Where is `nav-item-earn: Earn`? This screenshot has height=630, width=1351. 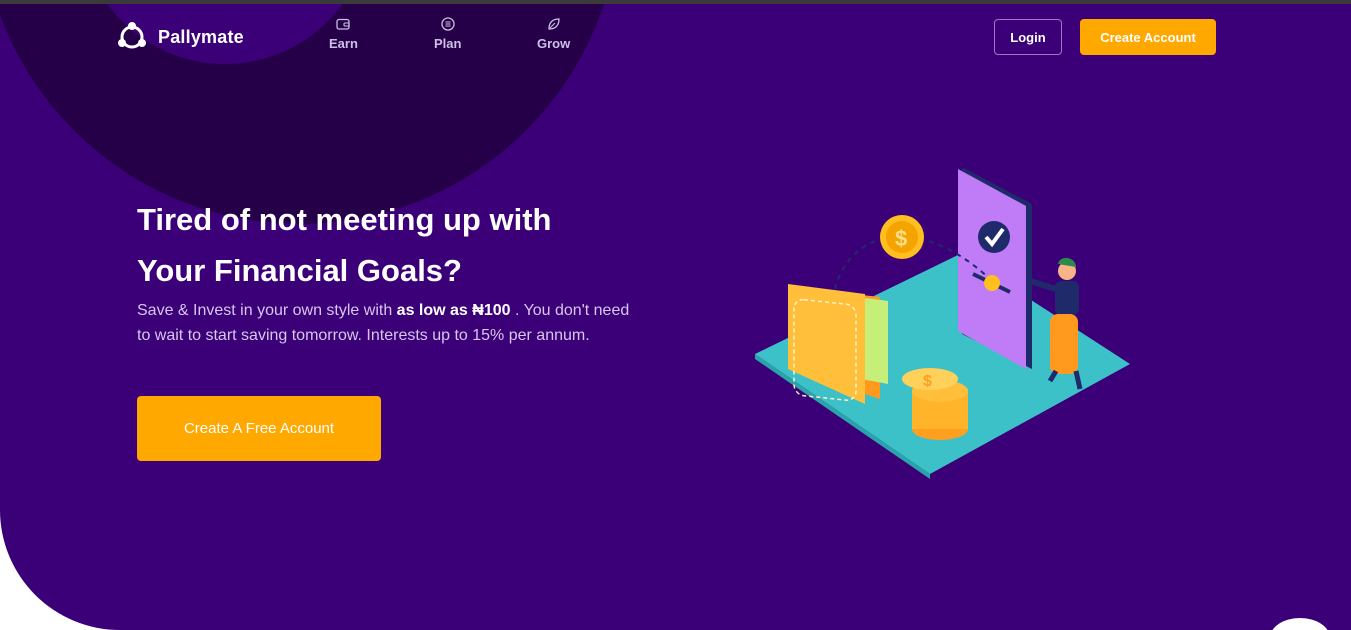 nav-item-earn: Earn is located at coordinates (343, 34).